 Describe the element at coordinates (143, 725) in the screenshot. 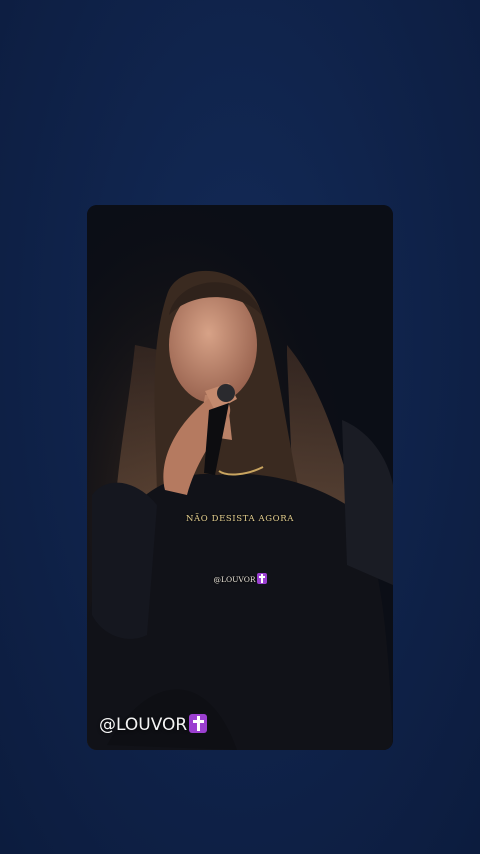

I see `channel-watermark-text: @LOUVOR` at that location.